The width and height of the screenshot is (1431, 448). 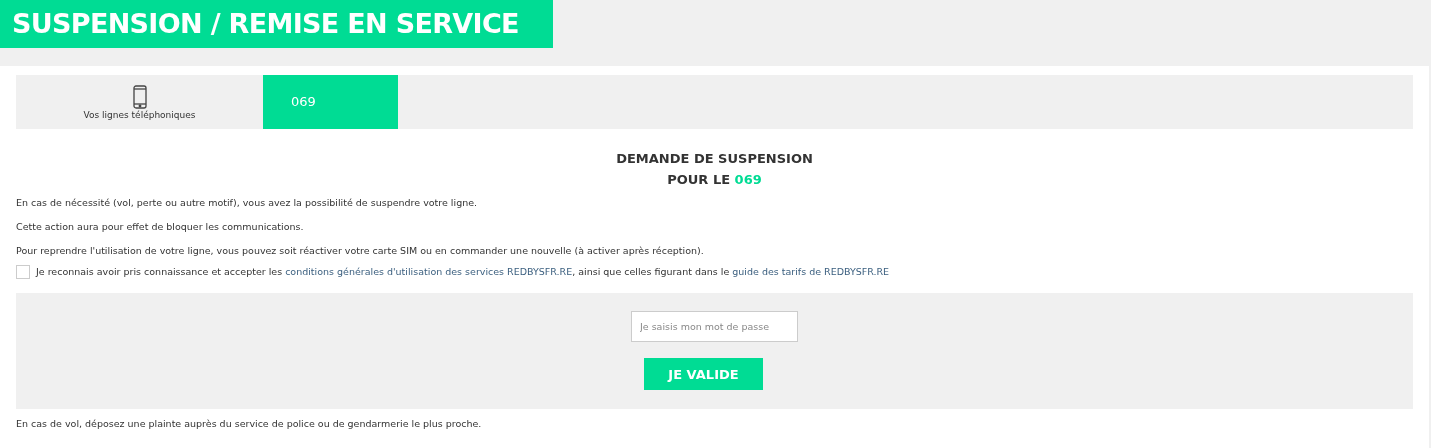 What do you see at coordinates (463, 272) in the screenshot?
I see `consent-text: Je reconnais avoir pris connaissance et accepter les conditions générales d'utilisation des services REDBYSFR.RE, ainsi que celles figurant dans le guide des tarifs de REDBYSFR.RE` at bounding box center [463, 272].